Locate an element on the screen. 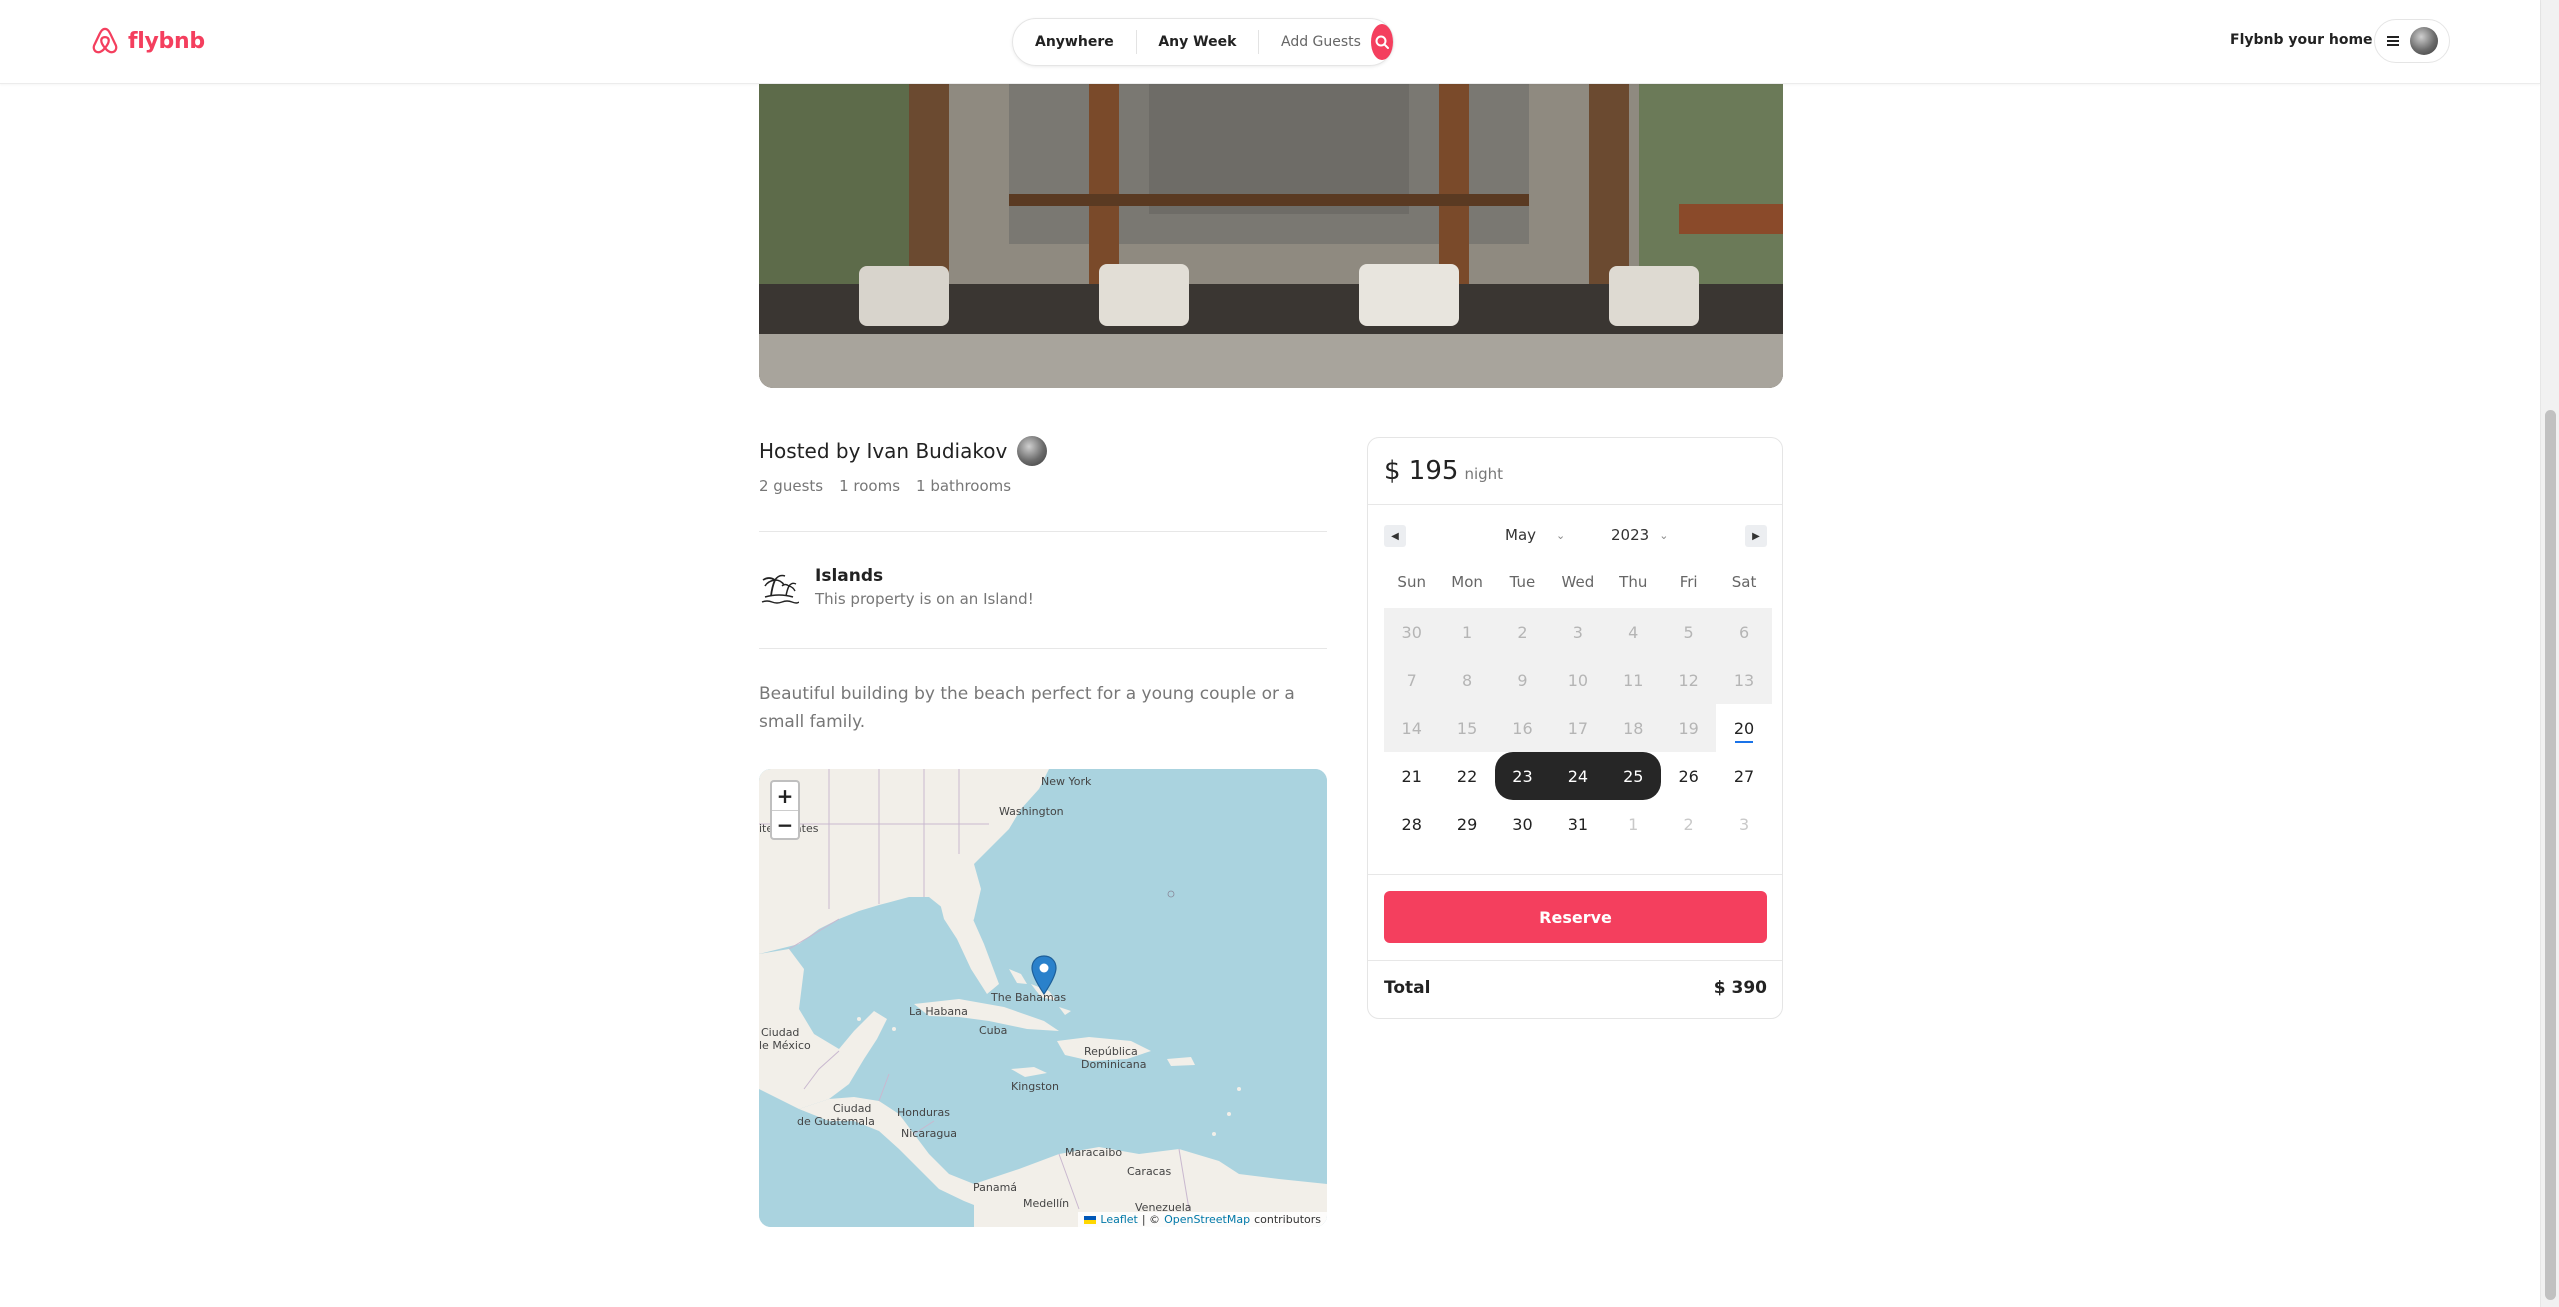 The width and height of the screenshot is (2559, 1307). ukraine-flag-icon is located at coordinates (1090, 1220).